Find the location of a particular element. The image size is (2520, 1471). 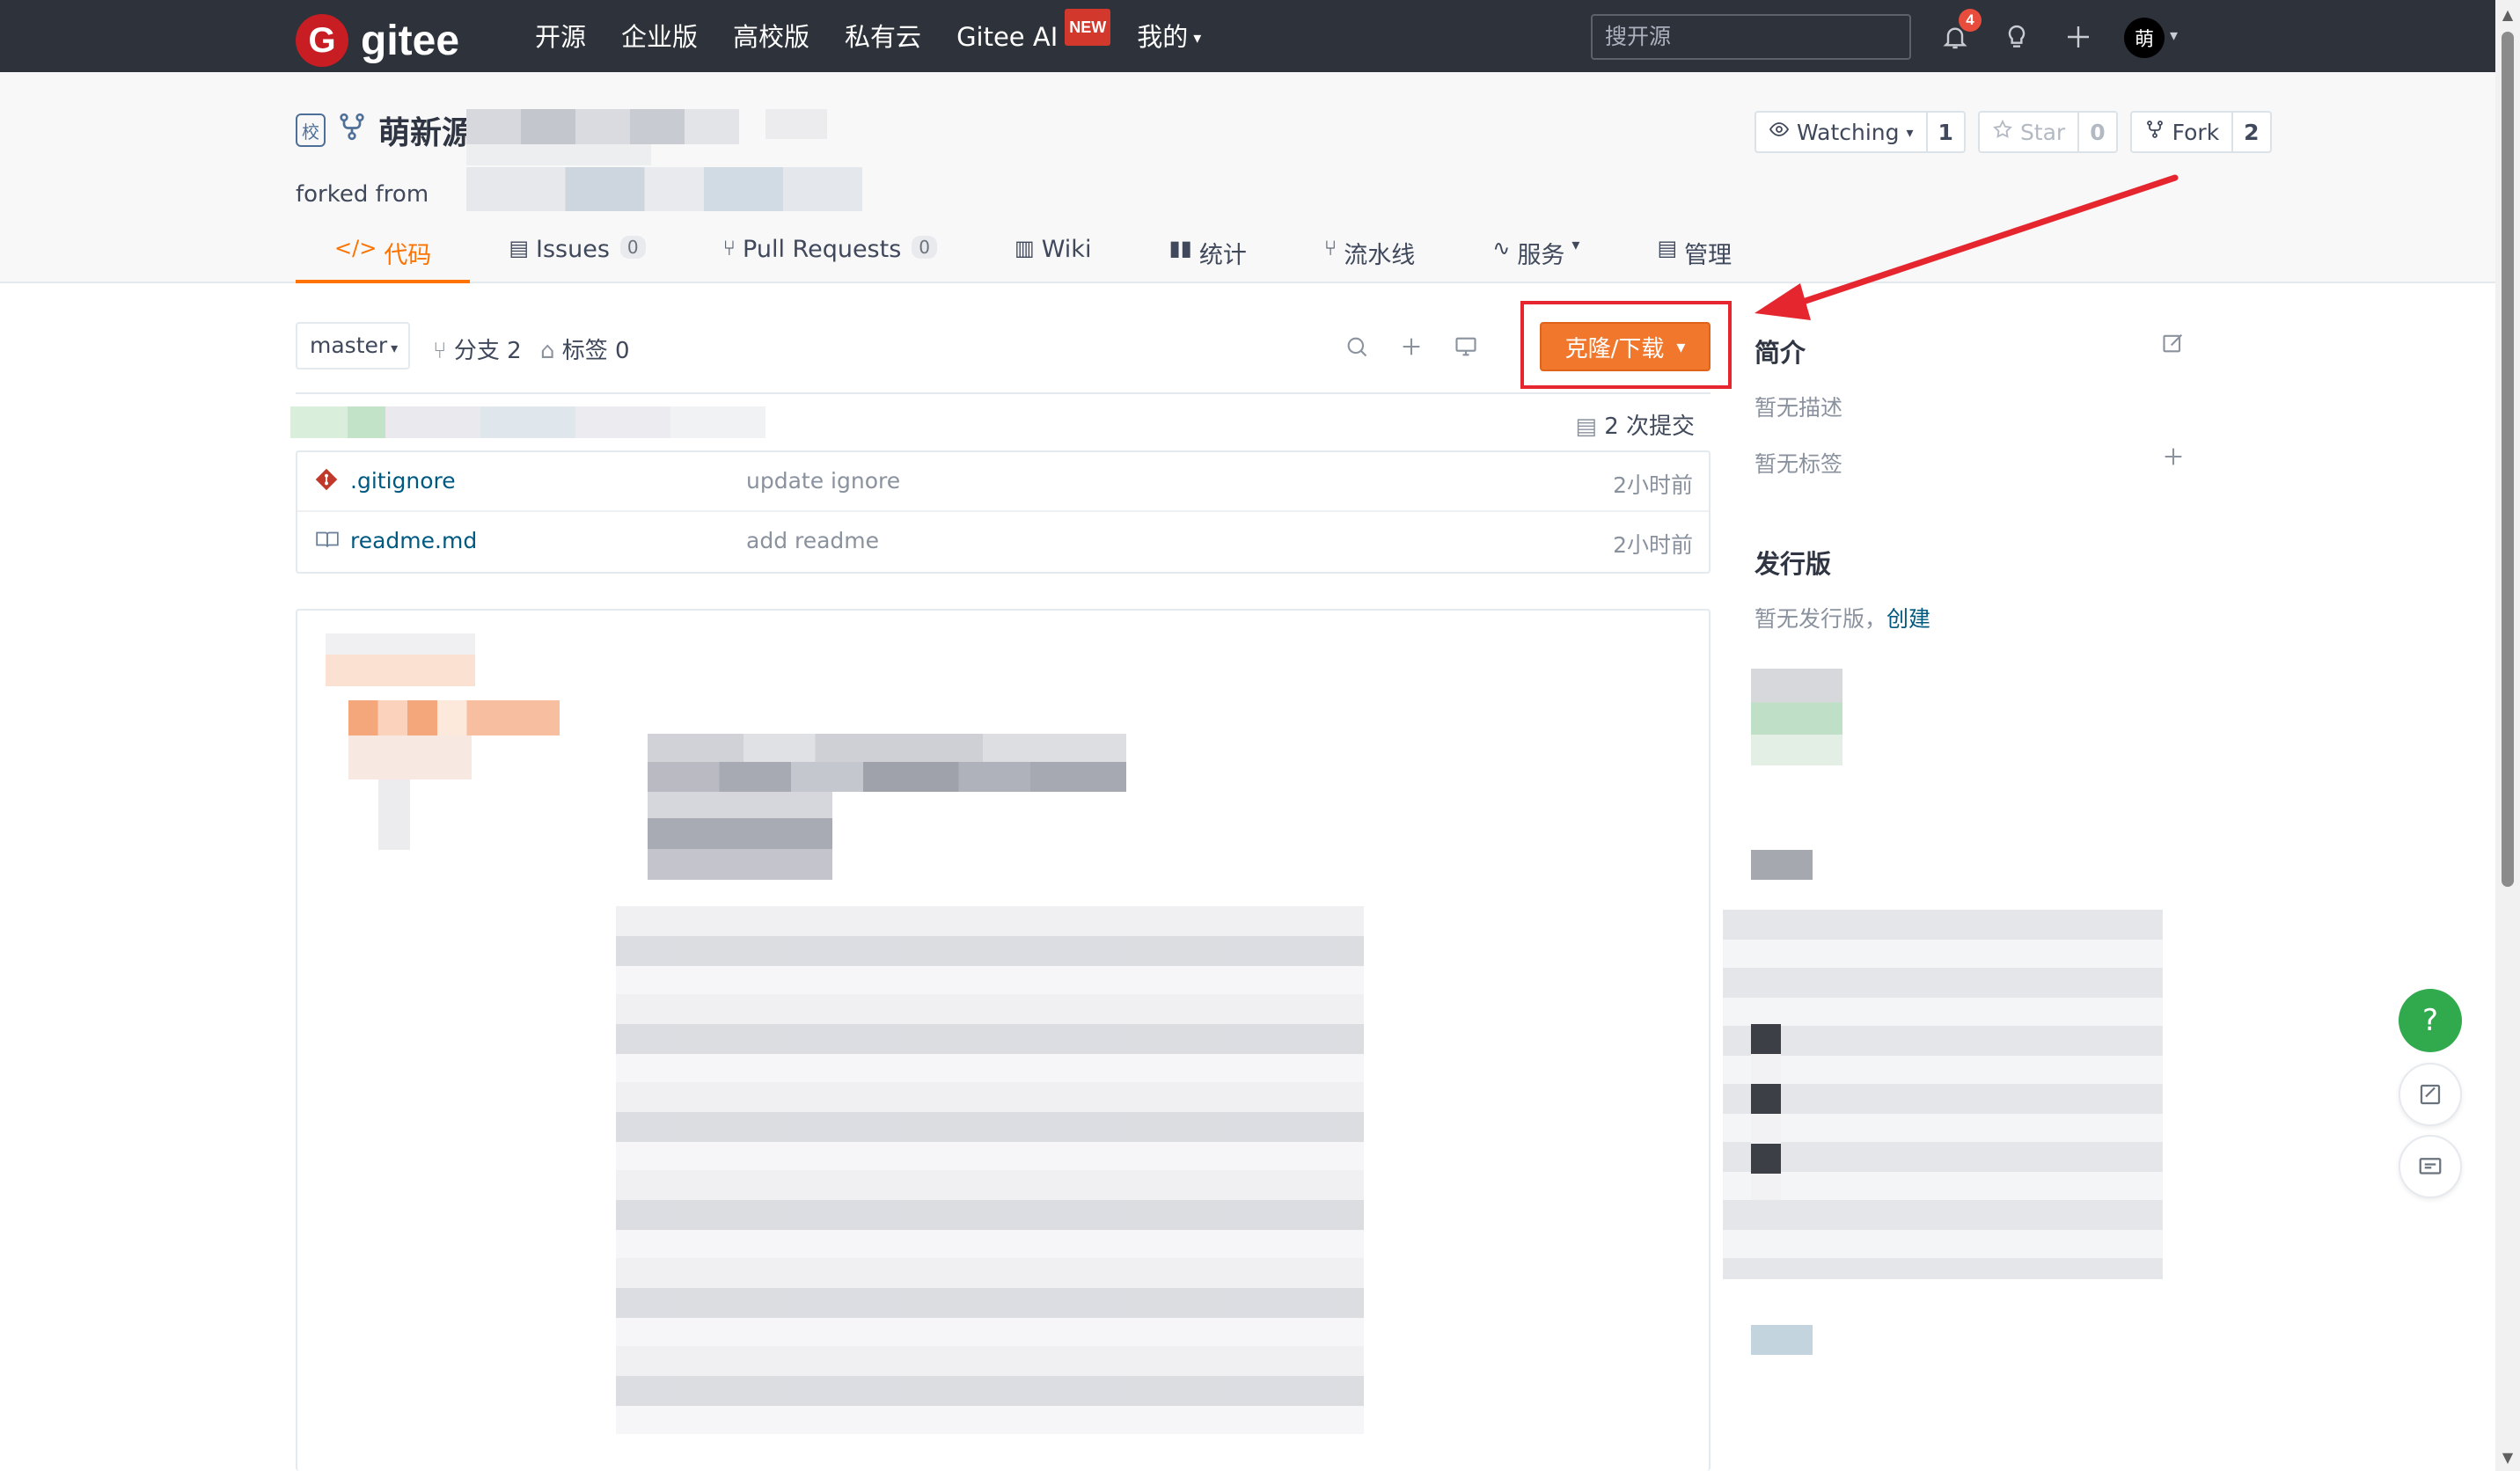

tab-pull-requests-label: Pull Requests is located at coordinates (822, 250).